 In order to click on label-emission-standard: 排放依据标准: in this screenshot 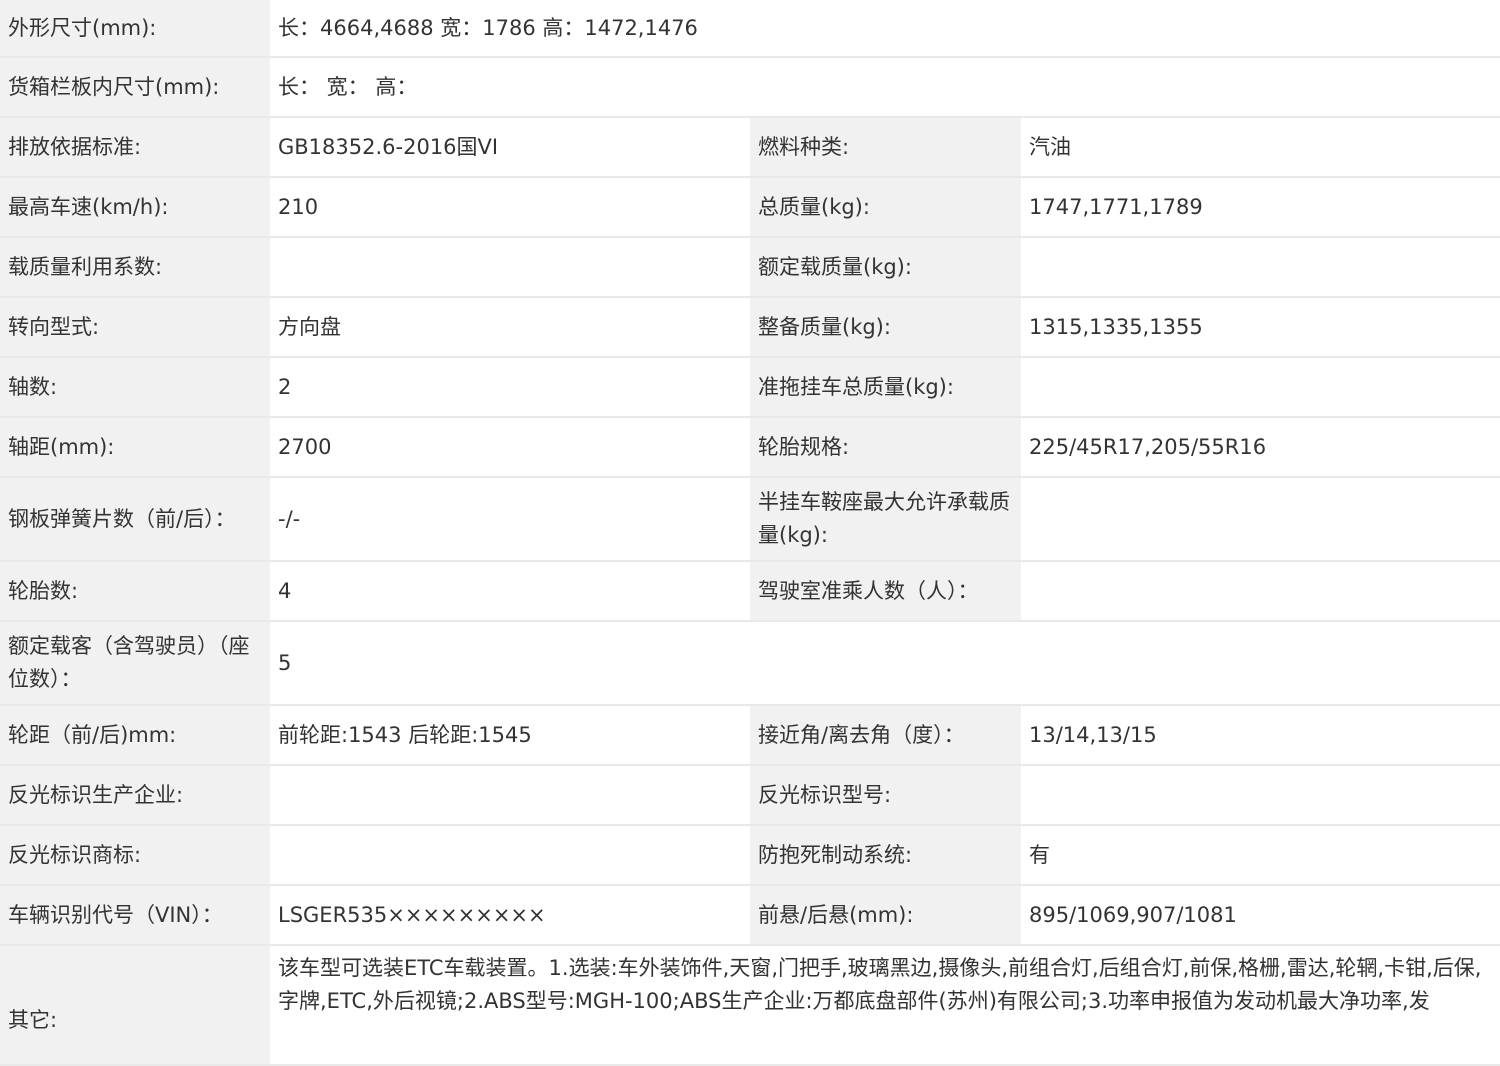, I will do `click(135, 148)`.